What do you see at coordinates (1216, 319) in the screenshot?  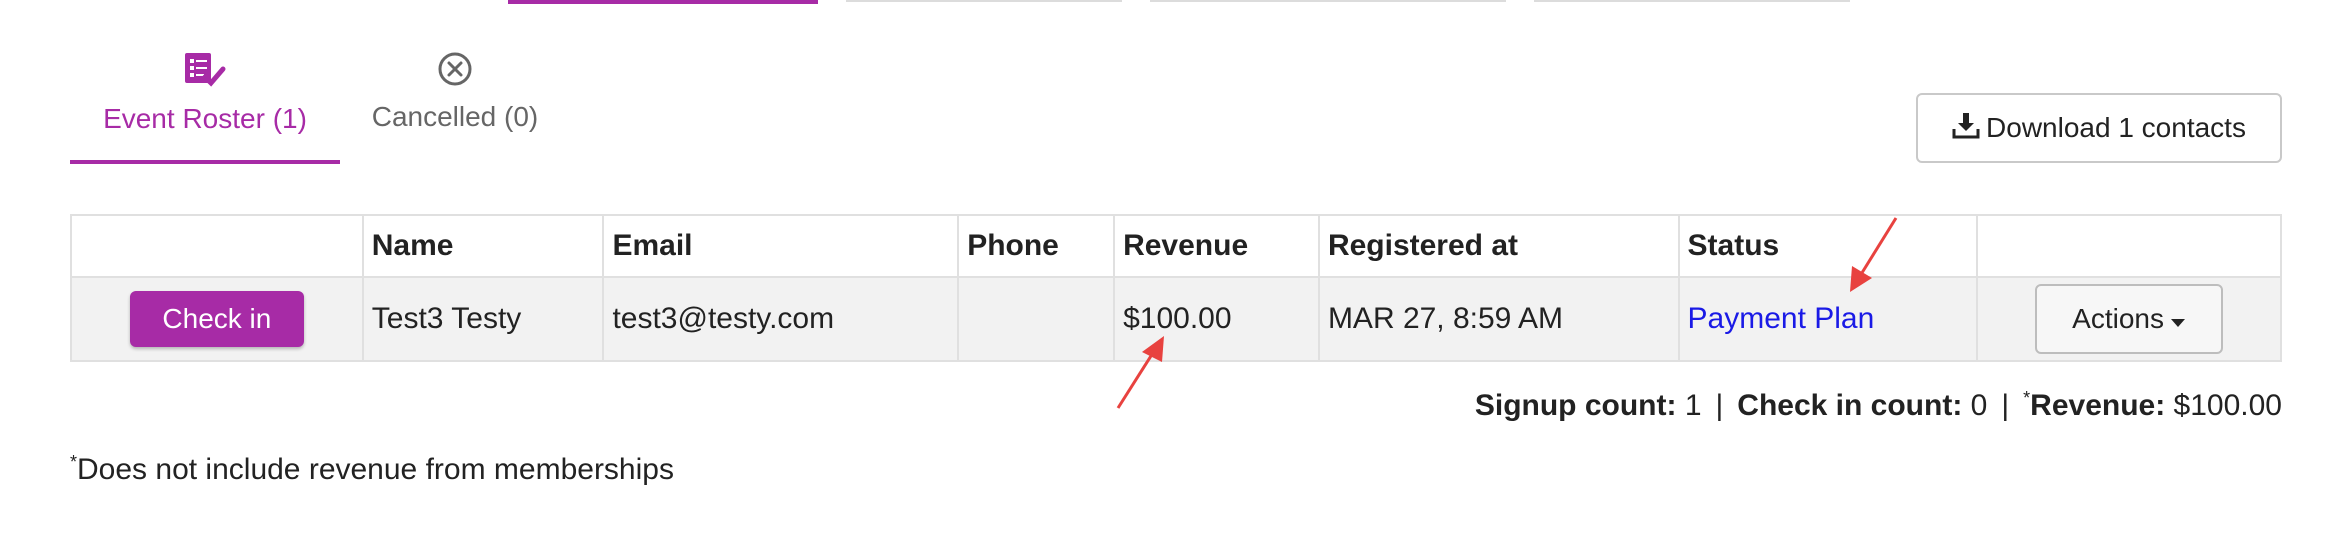 I see `revenue-cell: $100.00` at bounding box center [1216, 319].